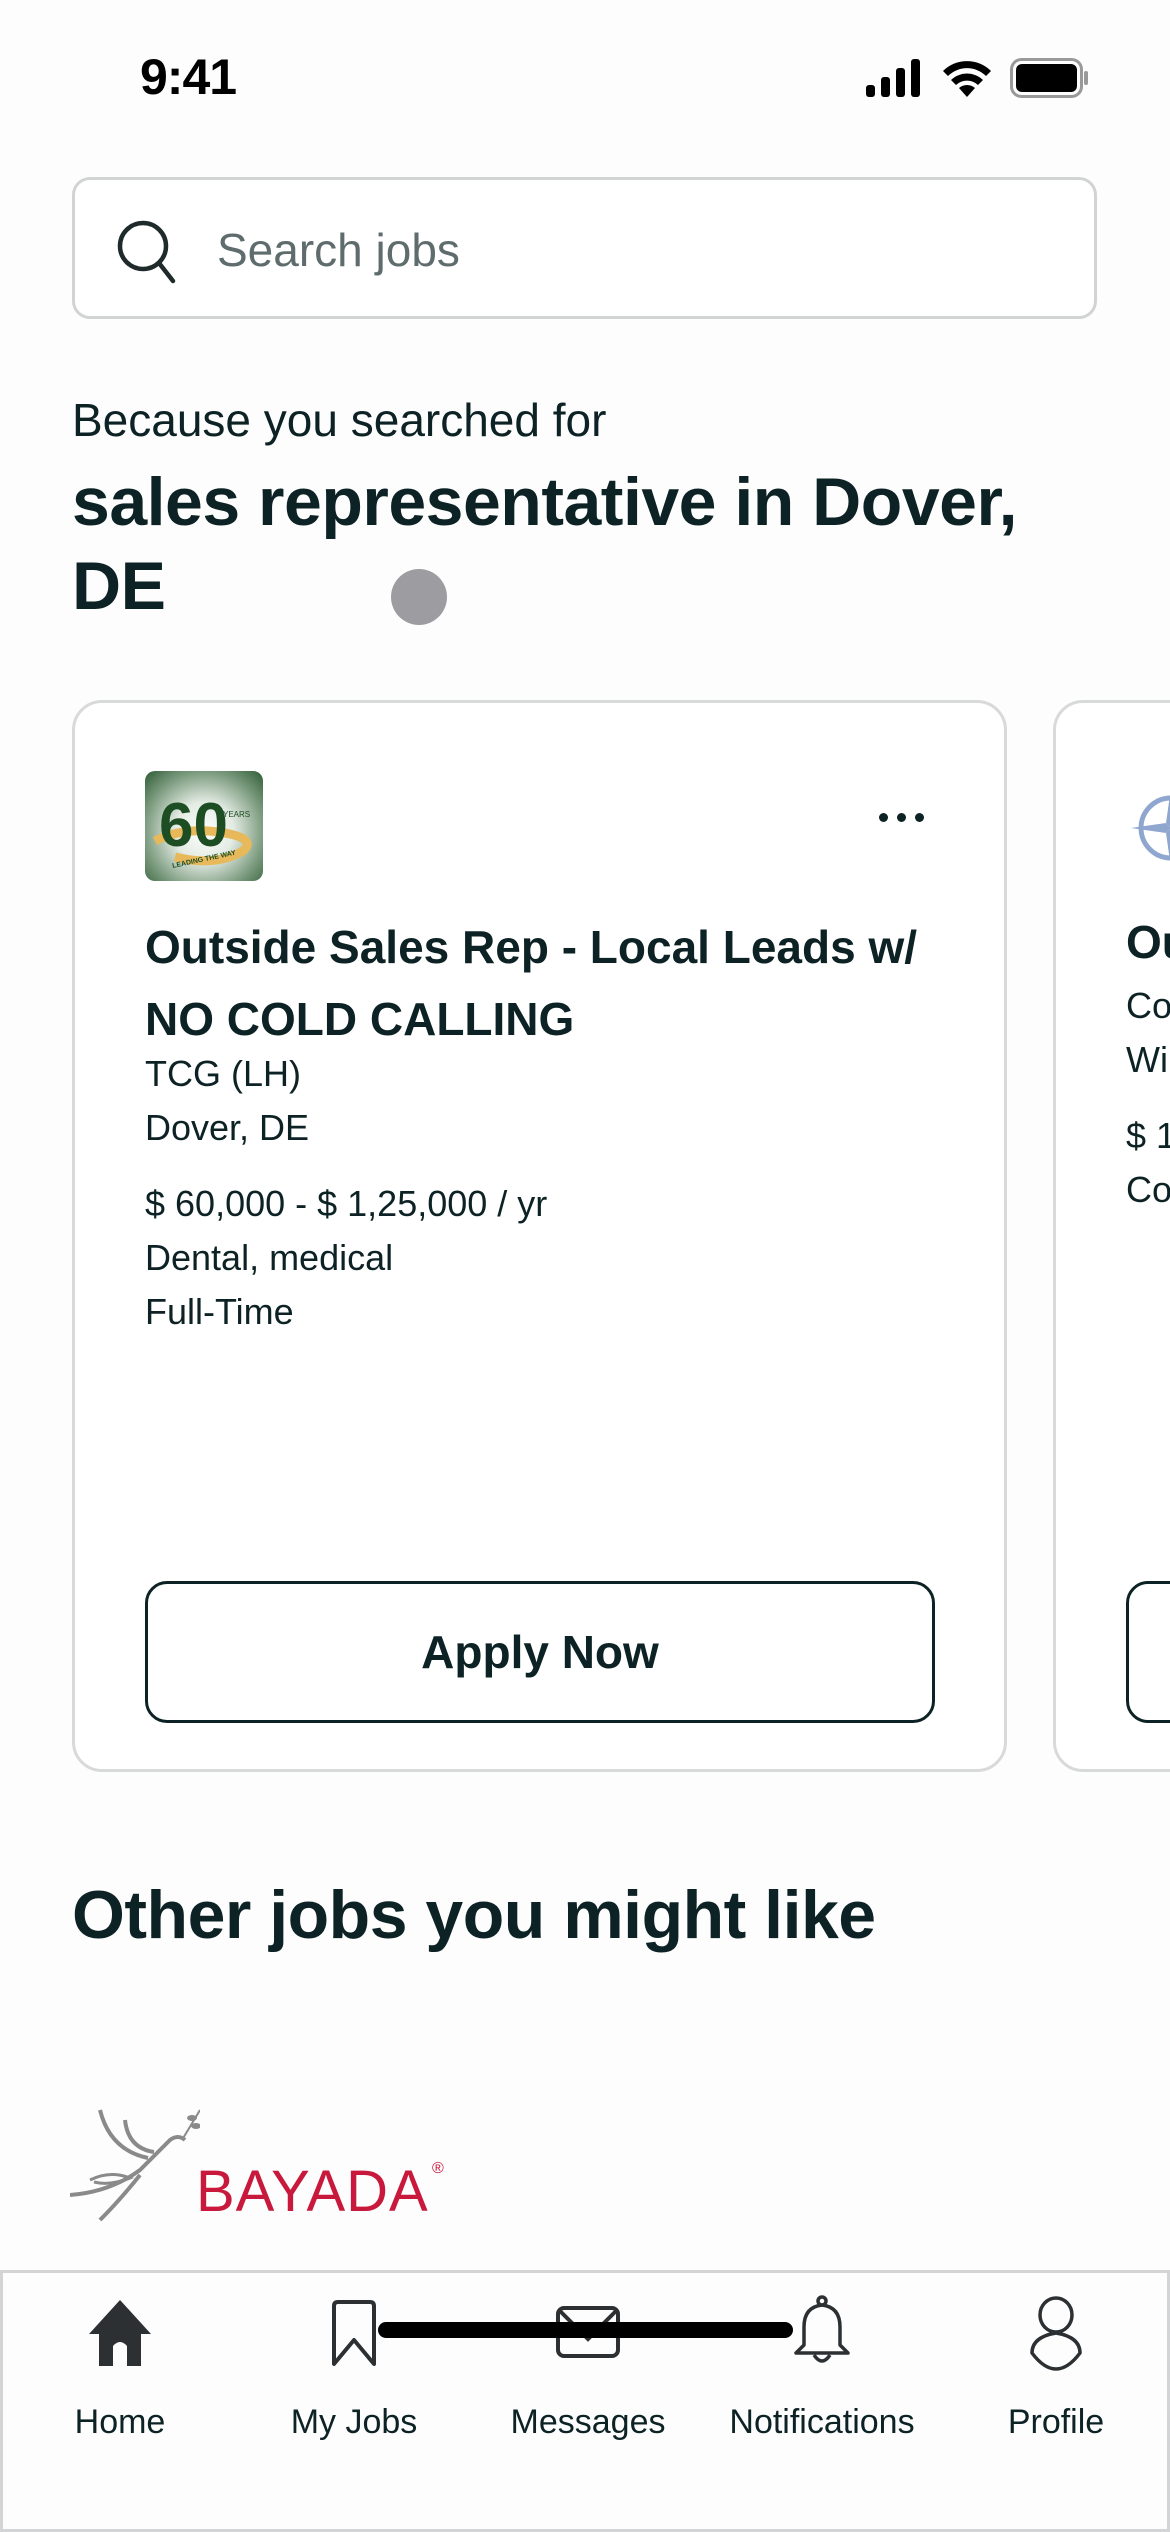  Describe the element at coordinates (822, 2329) in the screenshot. I see `bell-icon` at that location.